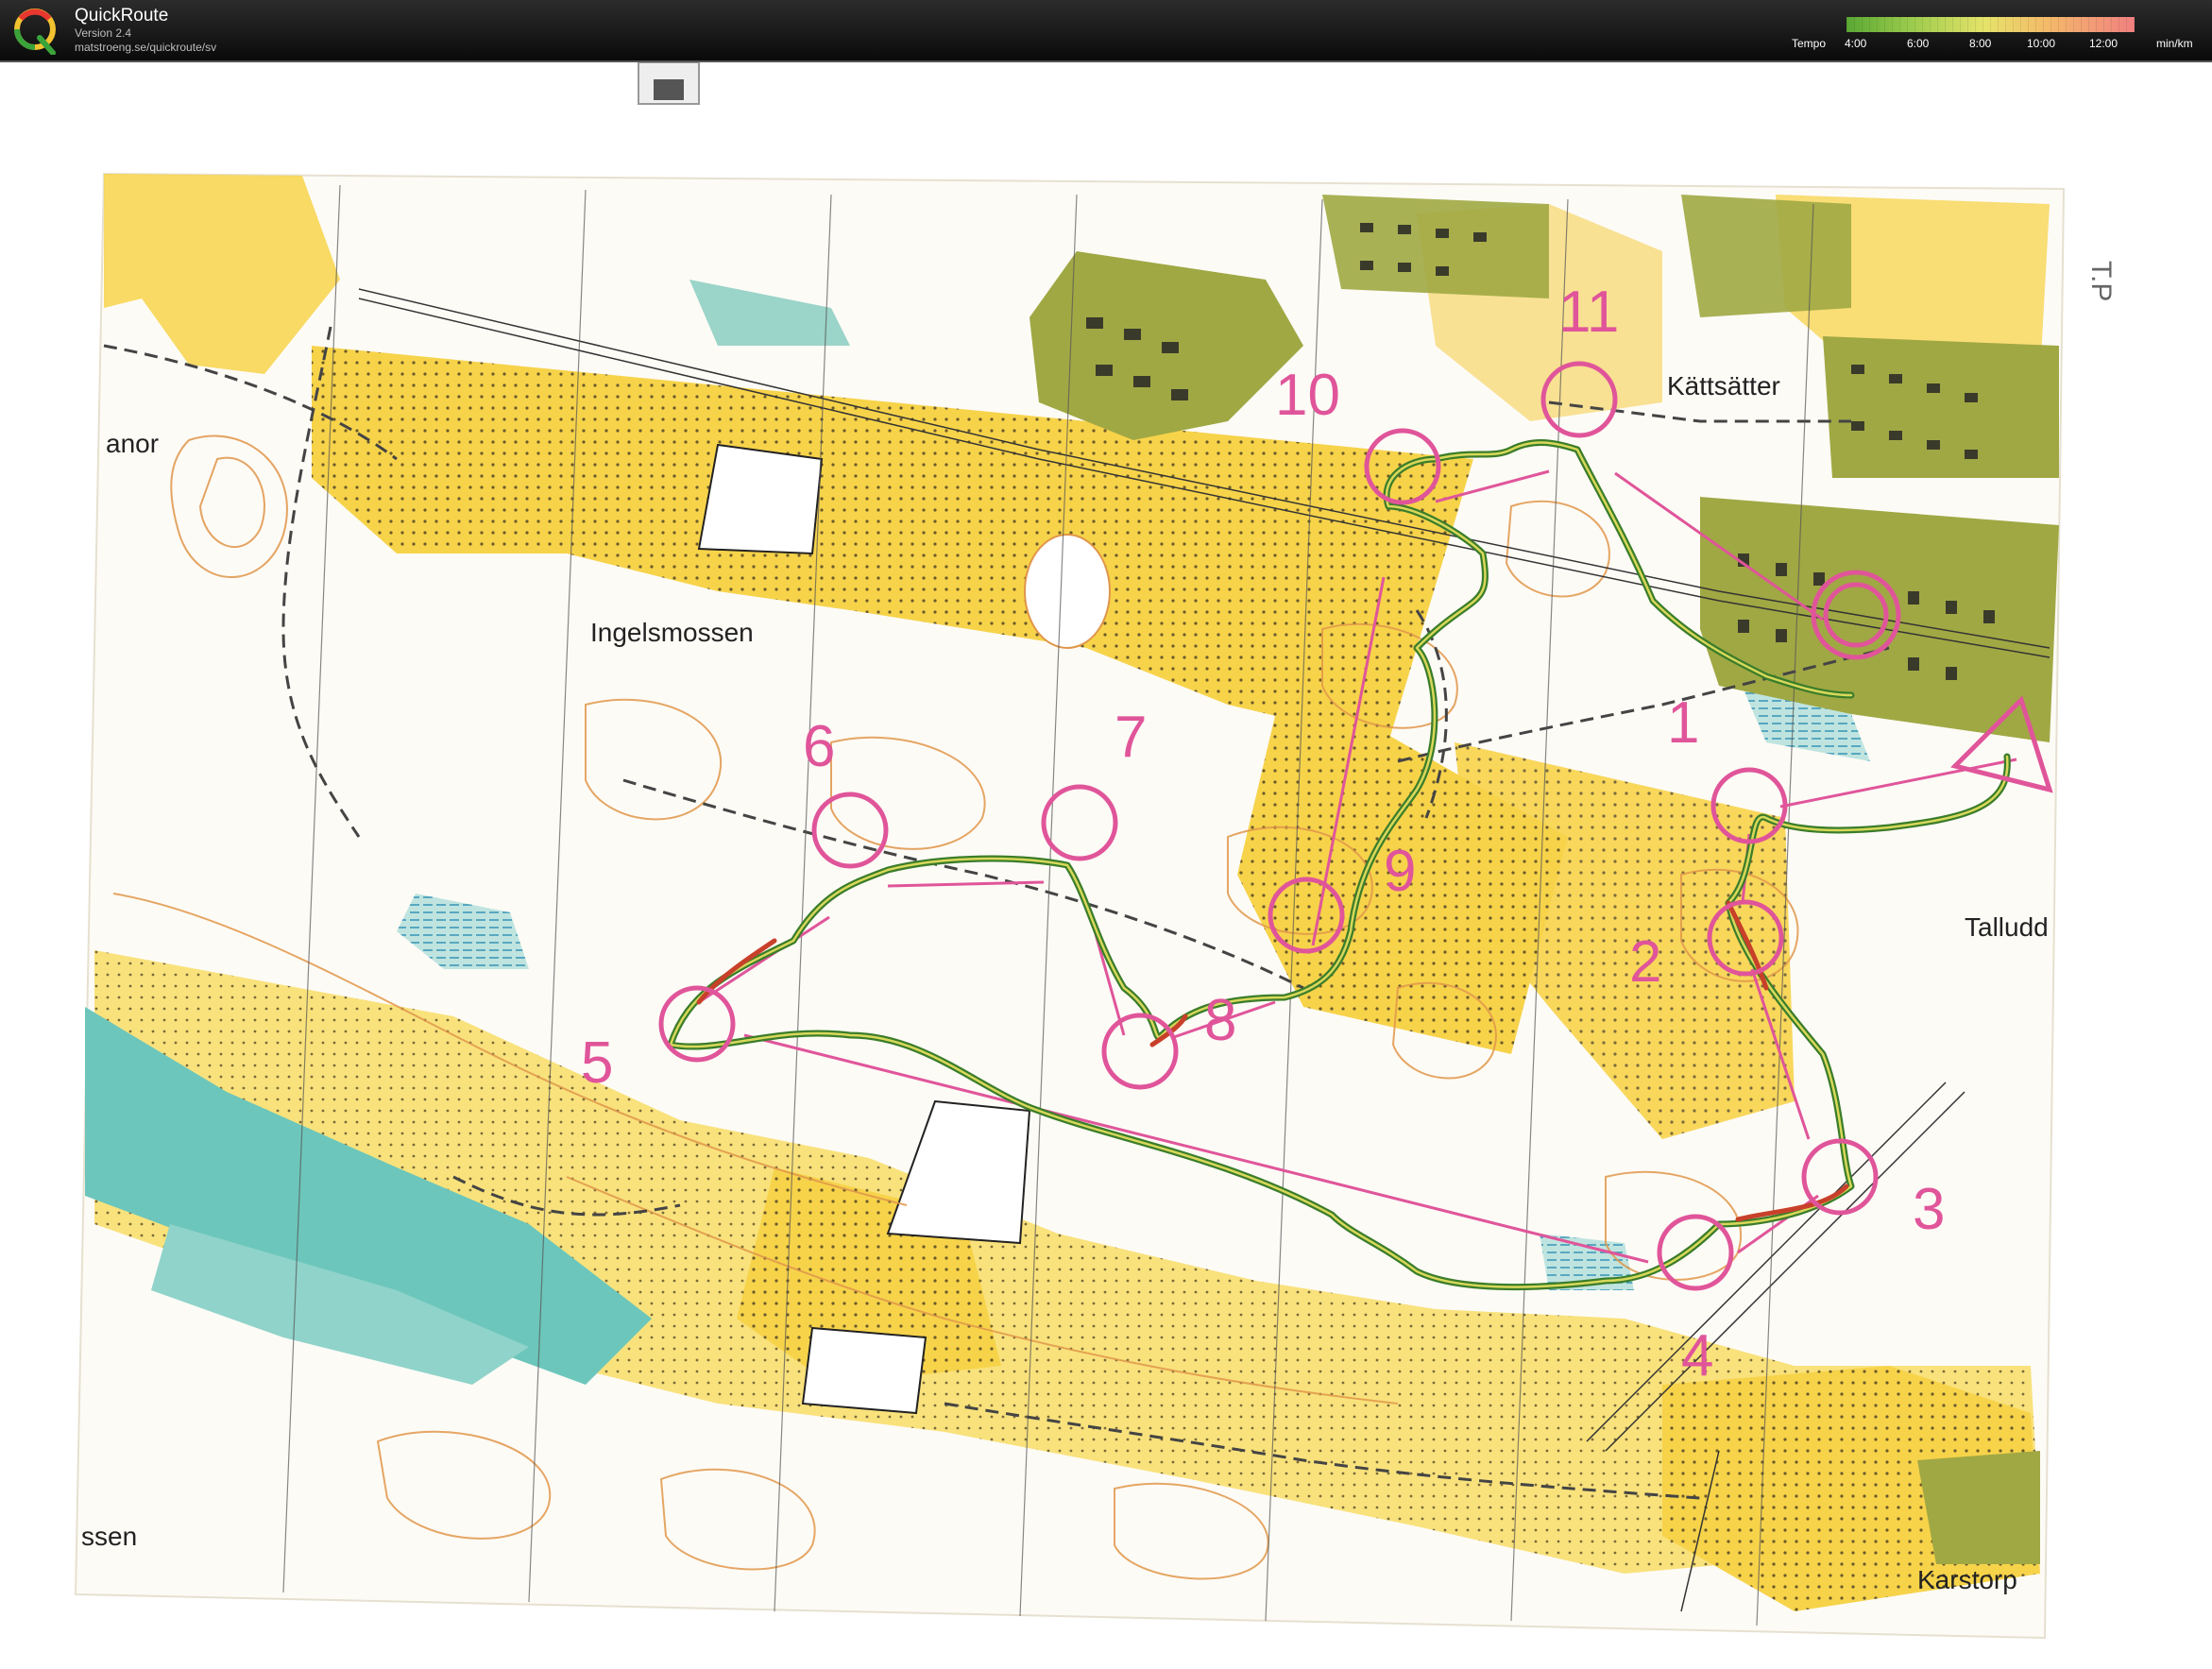 The width and height of the screenshot is (2212, 1669). I want to click on control-label: 2, so click(1645, 962).